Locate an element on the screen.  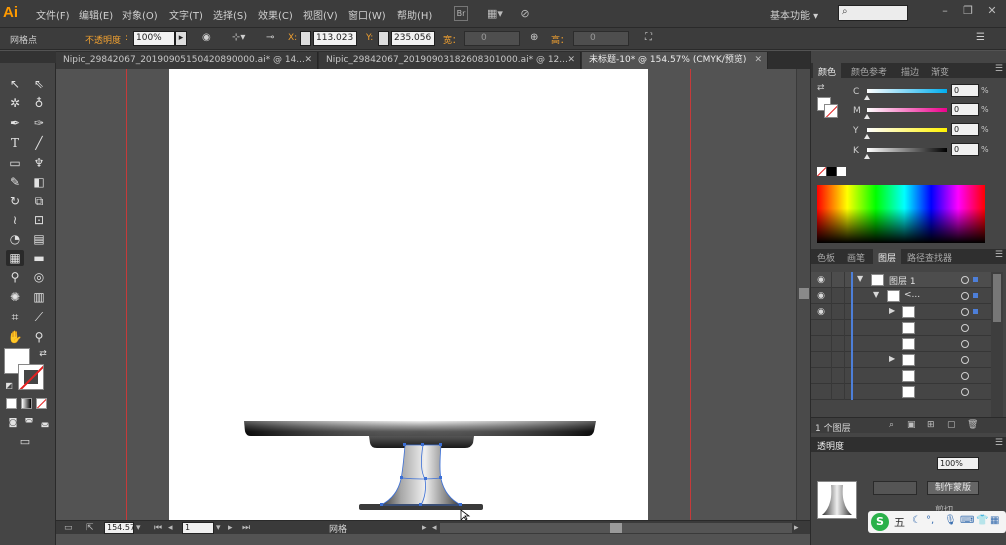
layers-list: ◉ ▼ 图层 1 ◉ ▼ <... ◉ ▶ ▶ is located at coordinates (901, 344).